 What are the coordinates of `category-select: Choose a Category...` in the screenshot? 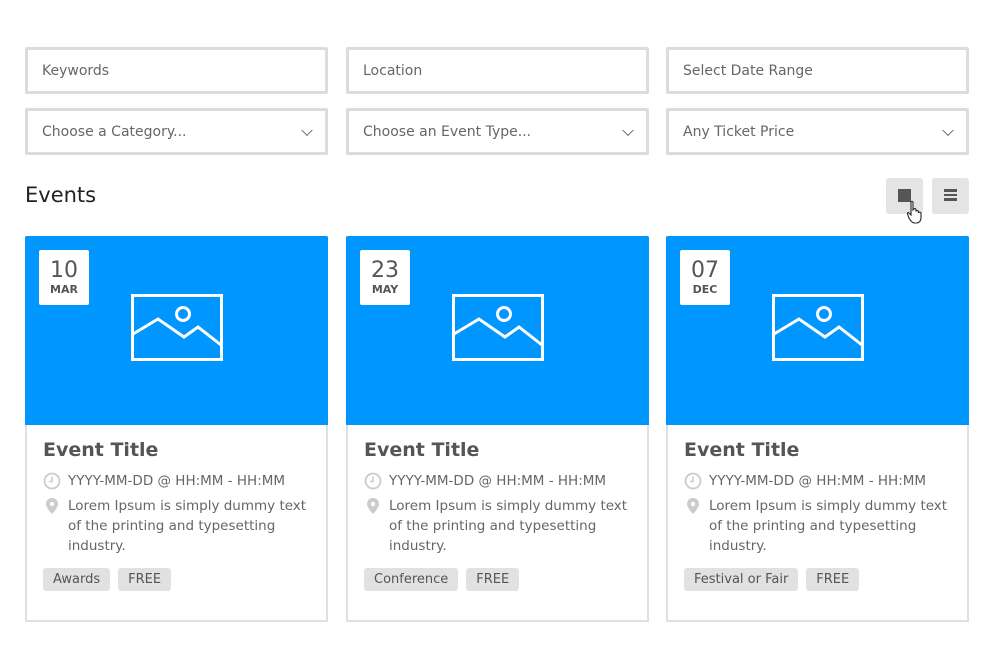 It's located at (176, 131).